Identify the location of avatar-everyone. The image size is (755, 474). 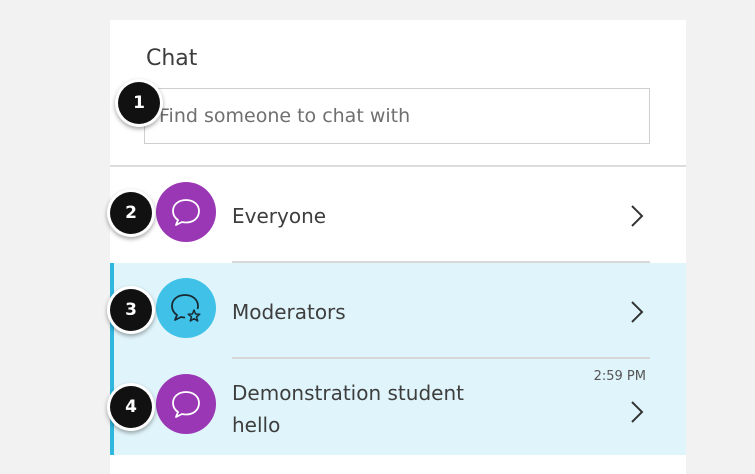
(186, 212).